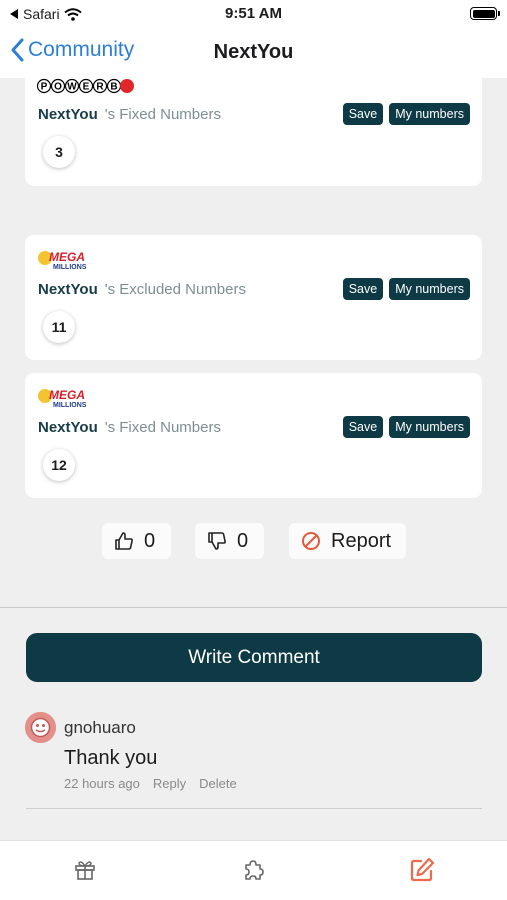 The height and width of the screenshot is (900, 507). I want to click on tab-gift, so click(85, 870).